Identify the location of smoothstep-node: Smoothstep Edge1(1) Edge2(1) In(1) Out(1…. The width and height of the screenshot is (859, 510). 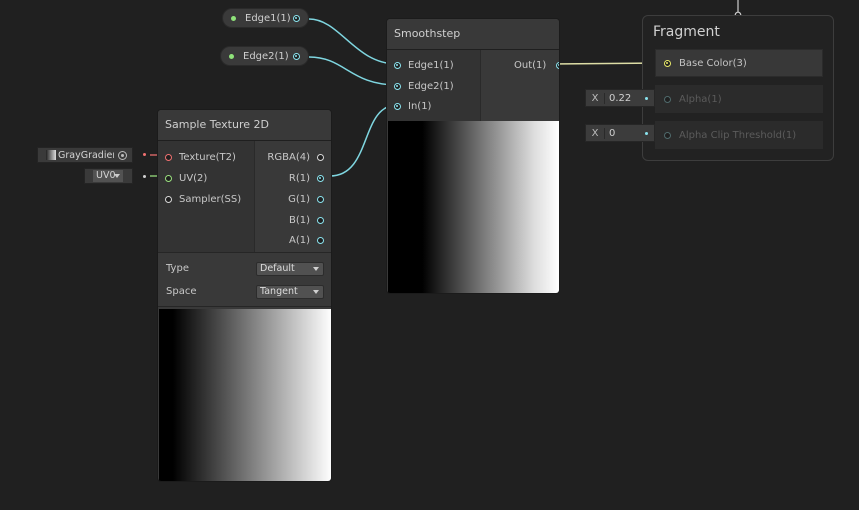
(473, 156).